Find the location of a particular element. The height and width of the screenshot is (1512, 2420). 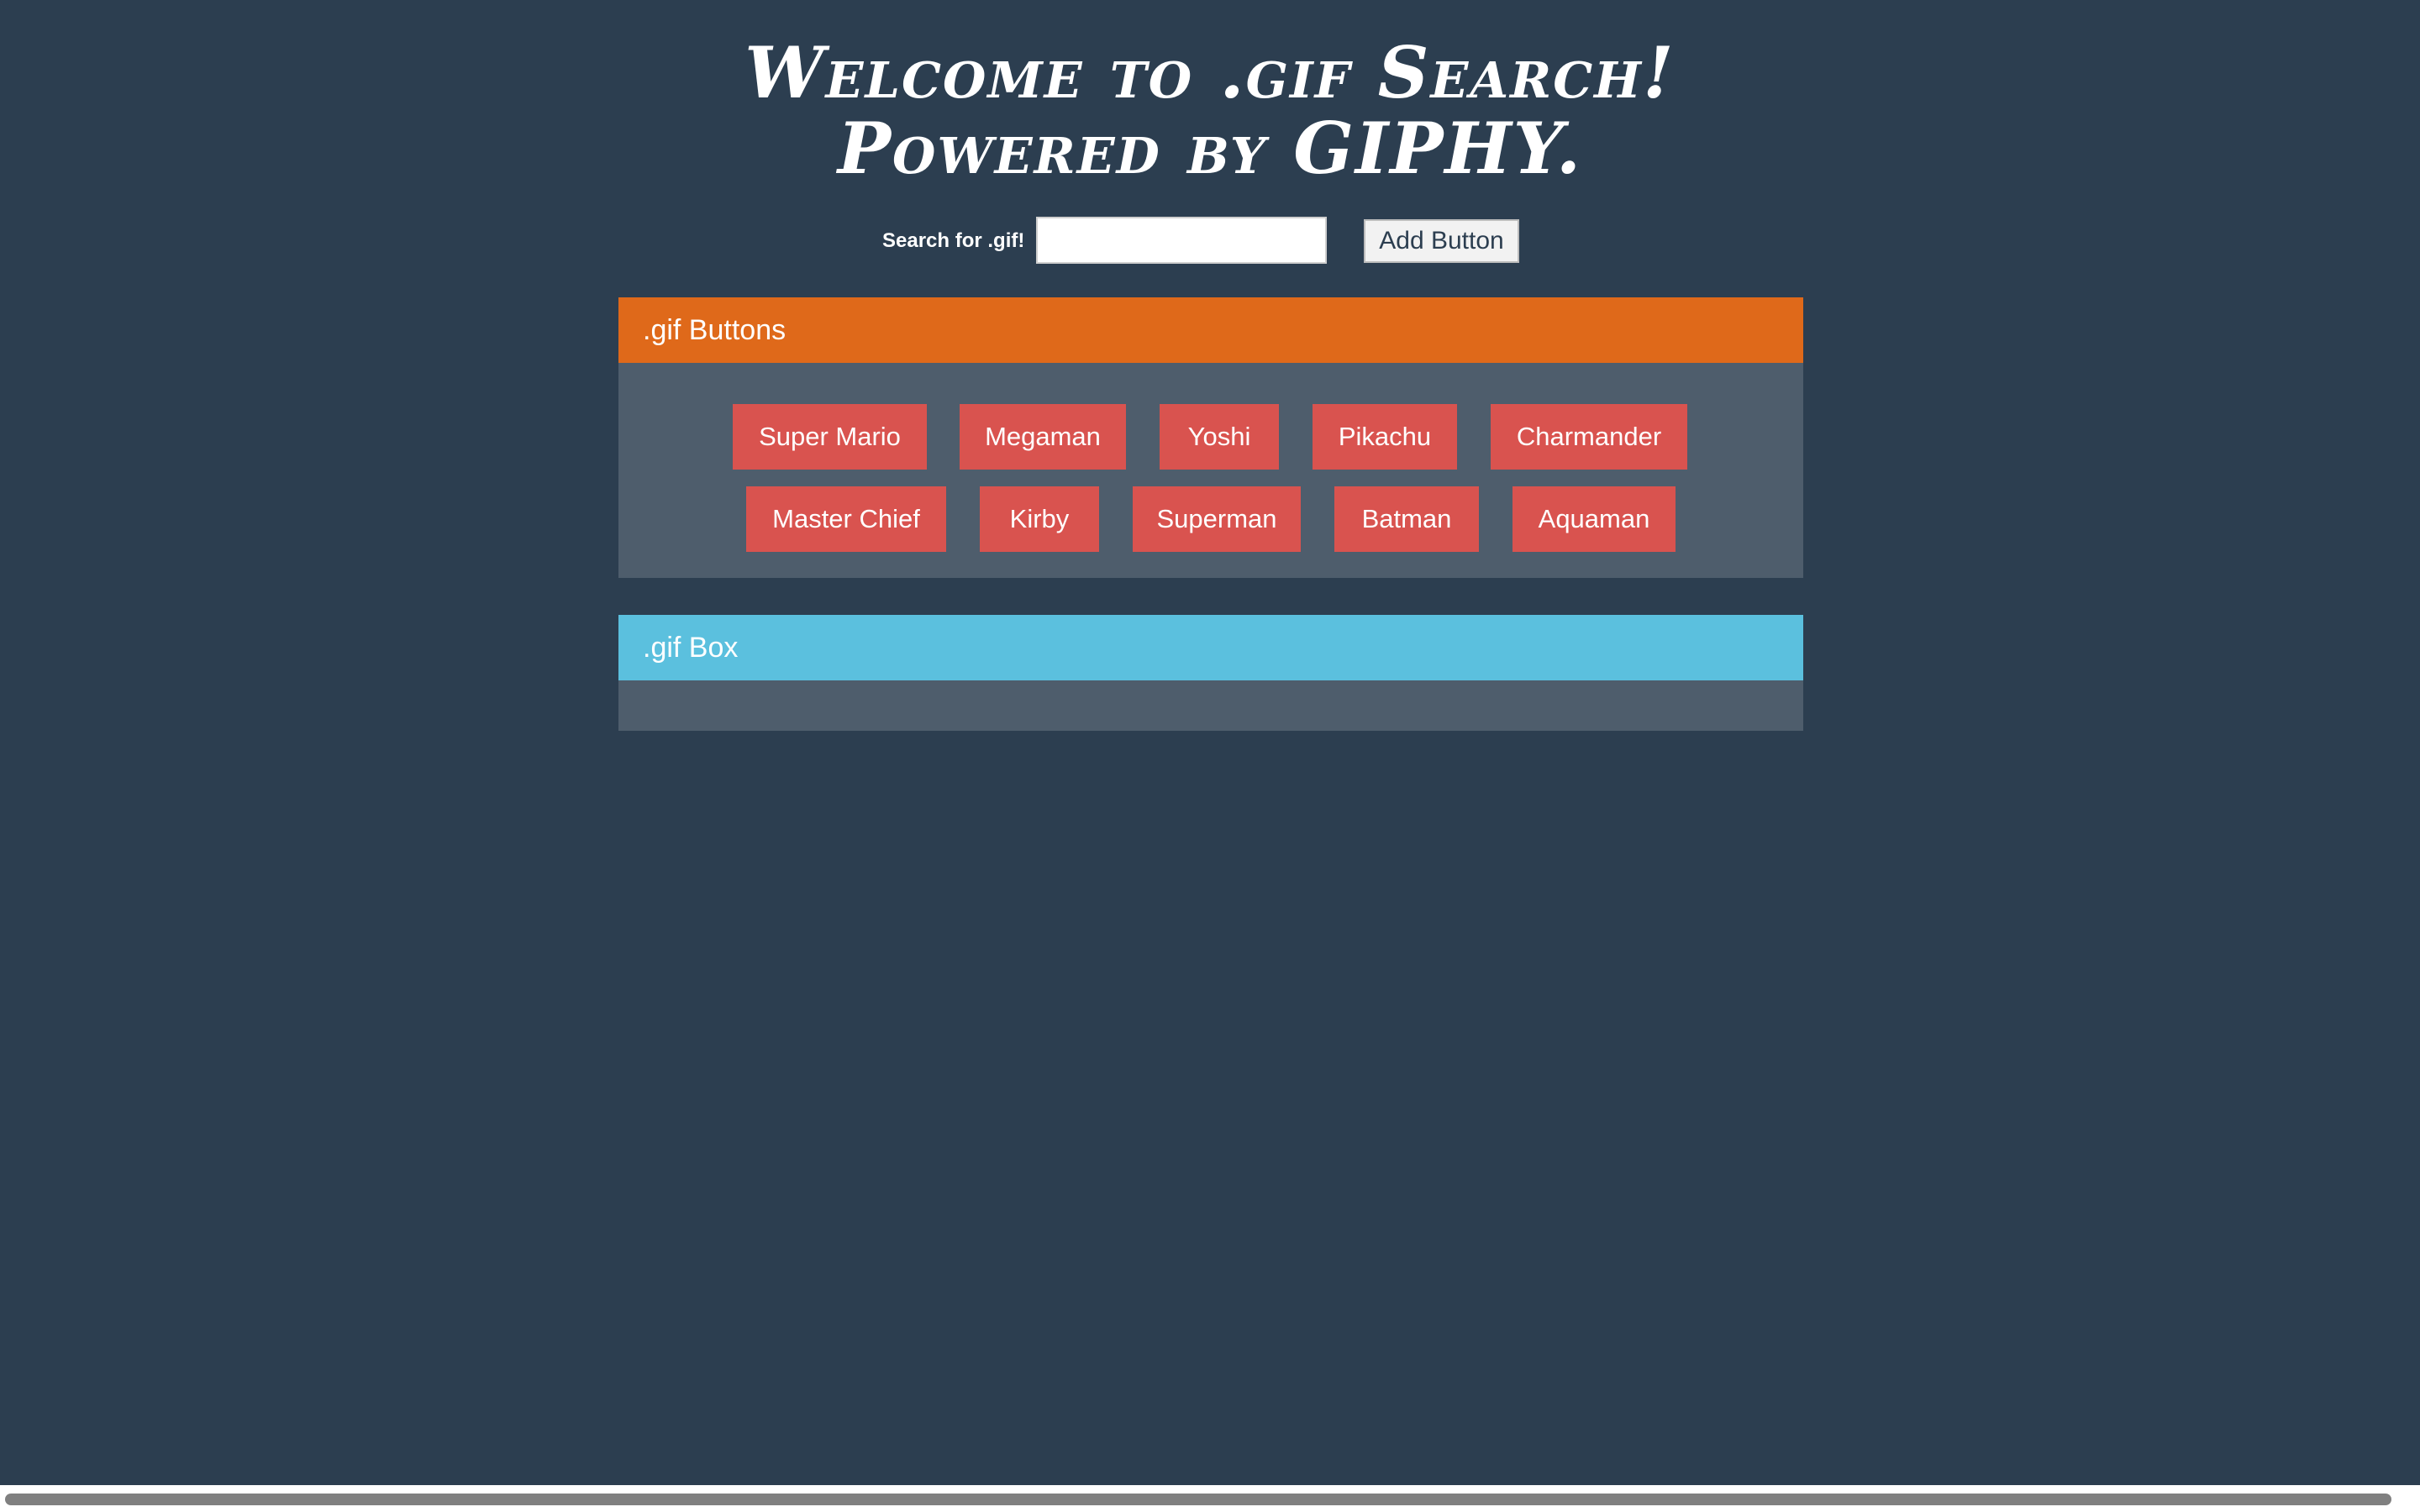

gif-button-yoshi: Yoshi is located at coordinates (1219, 437).